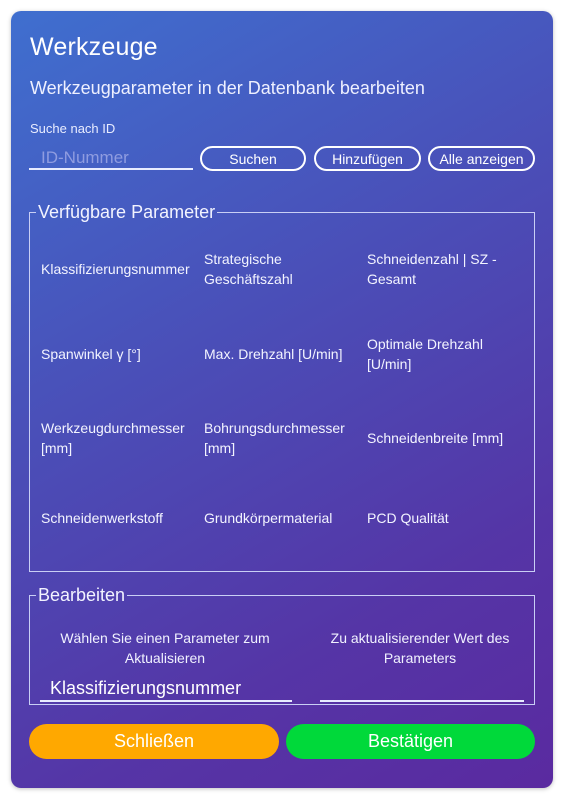  Describe the element at coordinates (279, 354) in the screenshot. I see `parameter-max-drehzahl: Max. Drehzahl [U/min]` at that location.